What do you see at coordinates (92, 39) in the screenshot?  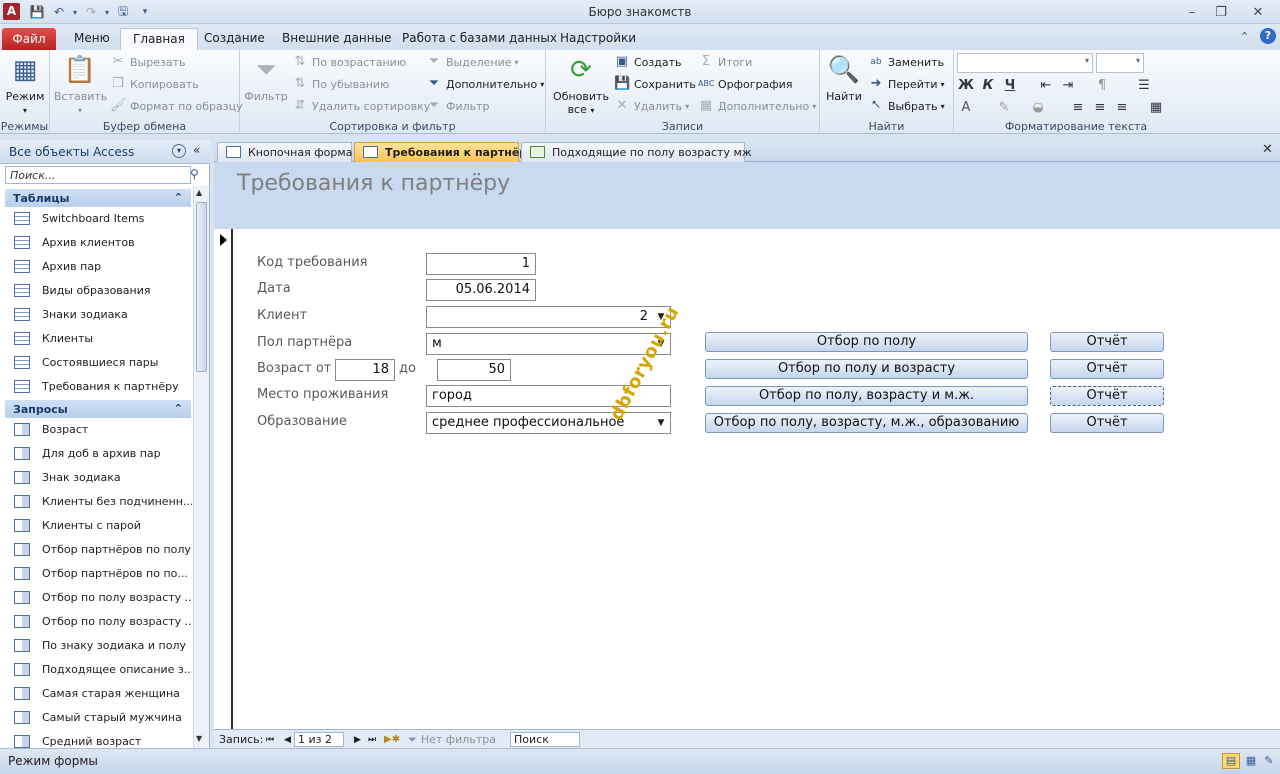 I see `tab-menu: Меню` at bounding box center [92, 39].